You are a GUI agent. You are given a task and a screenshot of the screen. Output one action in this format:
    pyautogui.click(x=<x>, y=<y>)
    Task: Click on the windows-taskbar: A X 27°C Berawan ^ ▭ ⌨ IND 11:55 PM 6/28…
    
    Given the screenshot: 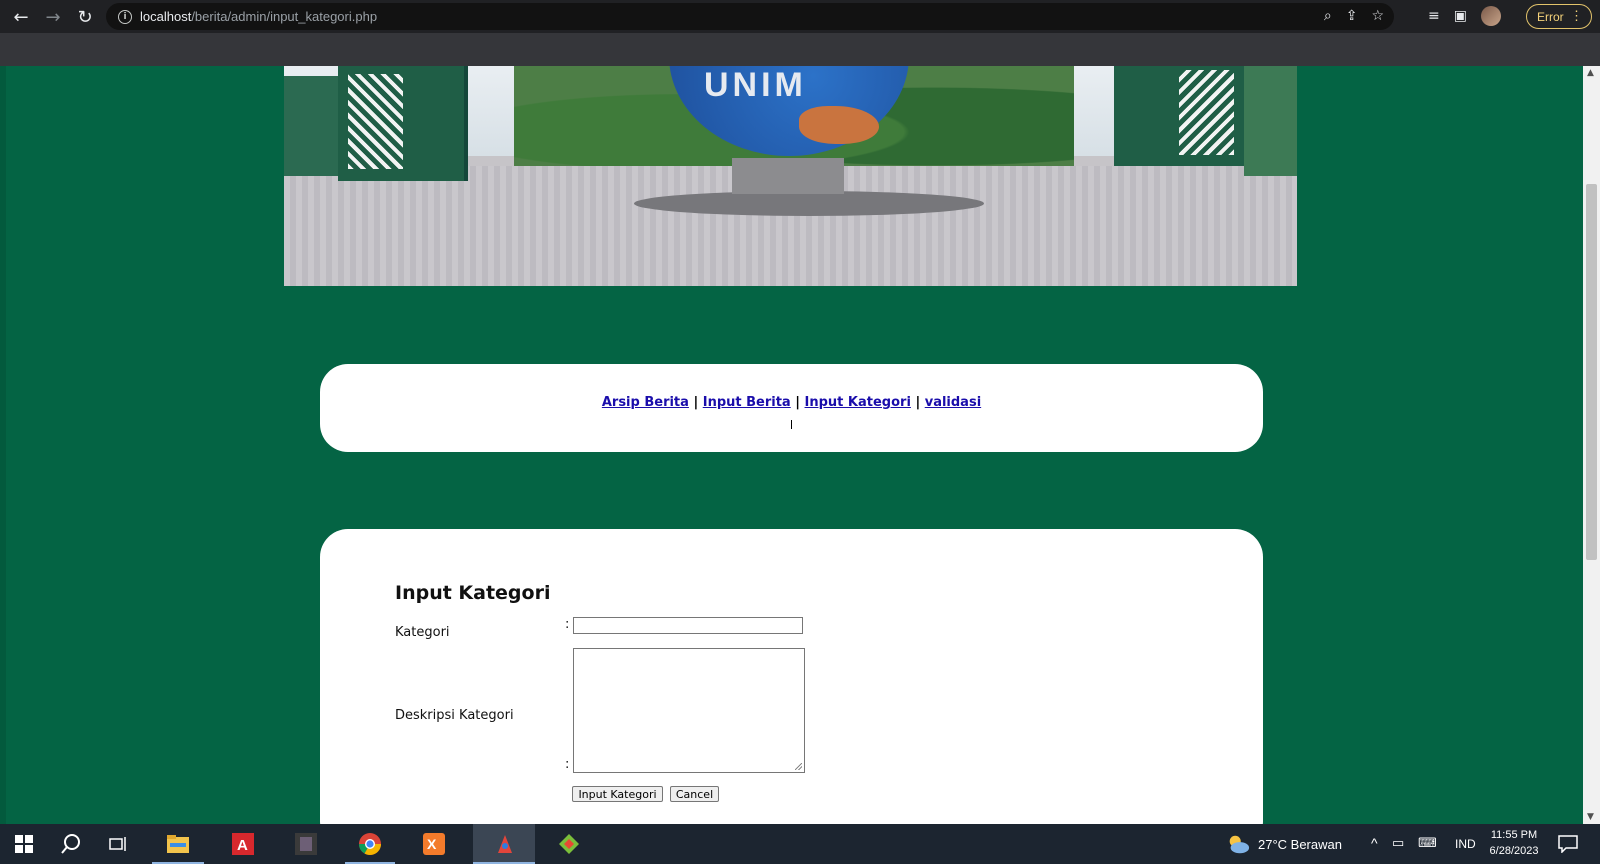 What is the action you would take?
    pyautogui.click(x=800, y=844)
    